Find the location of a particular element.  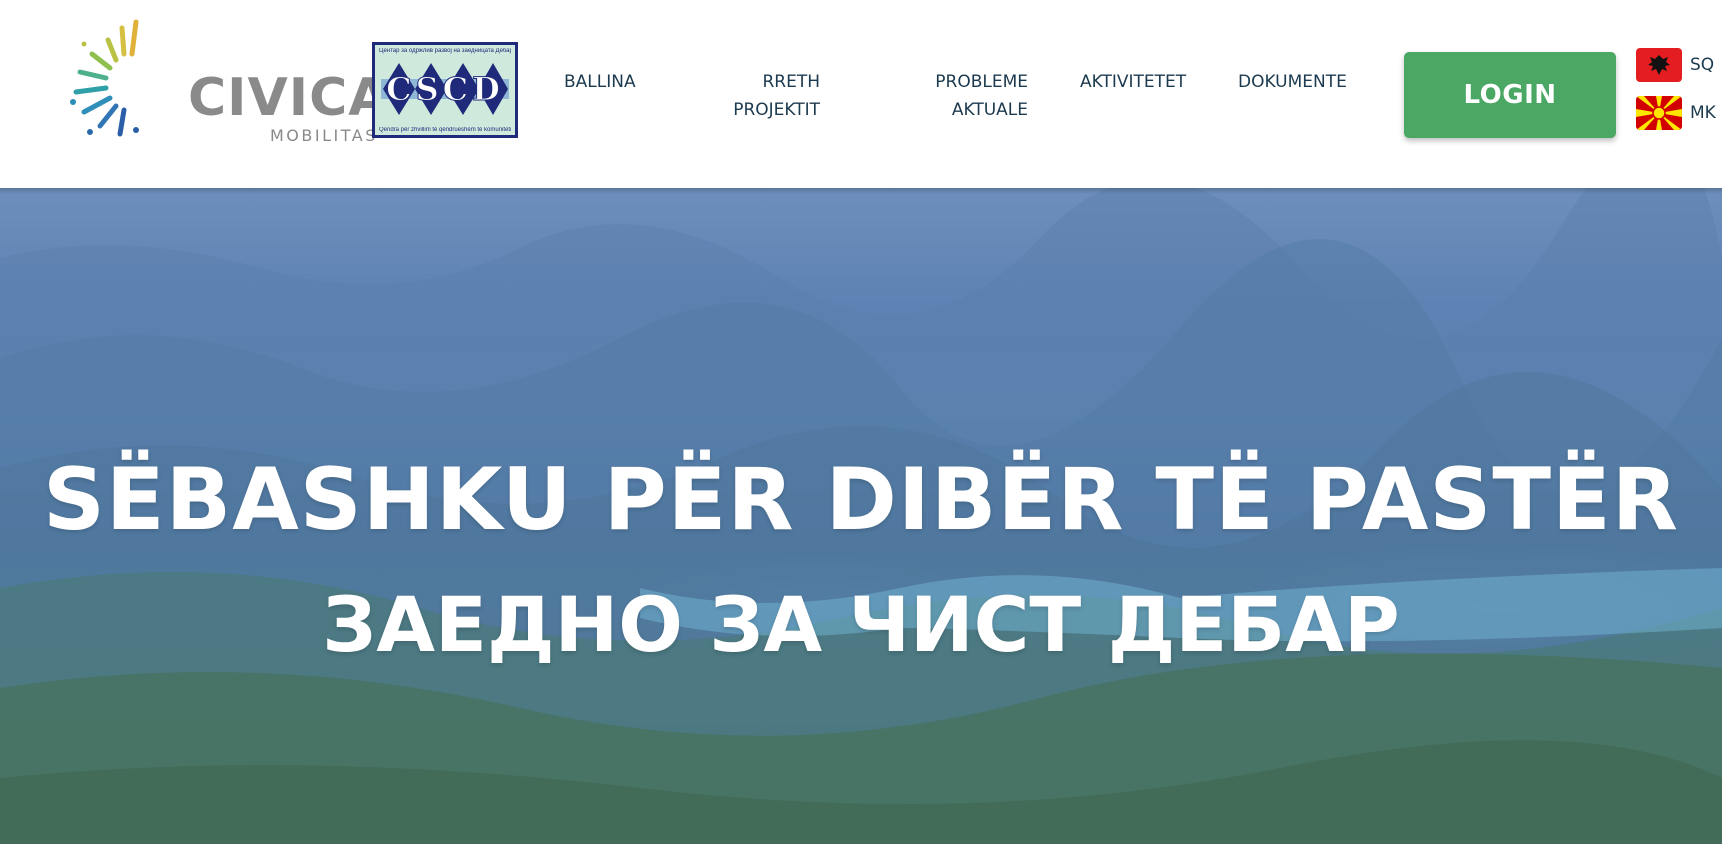

login-button: LOGIN is located at coordinates (1510, 95).